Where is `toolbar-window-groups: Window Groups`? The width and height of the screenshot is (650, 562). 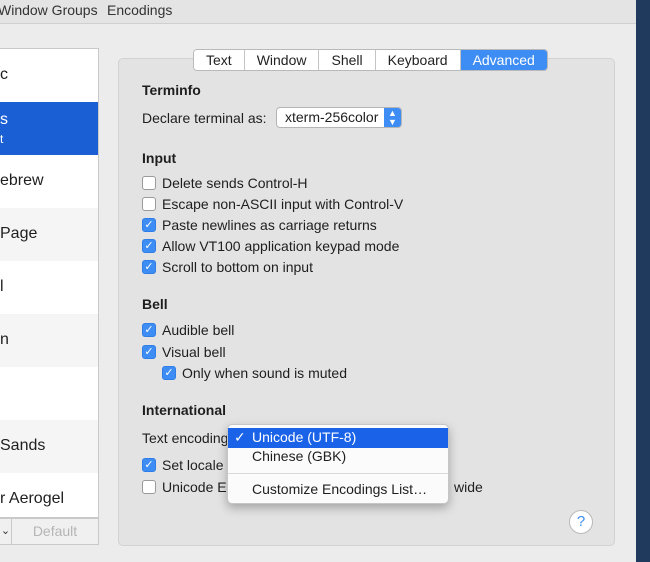
toolbar-window-groups: Window Groups is located at coordinates (49, 10).